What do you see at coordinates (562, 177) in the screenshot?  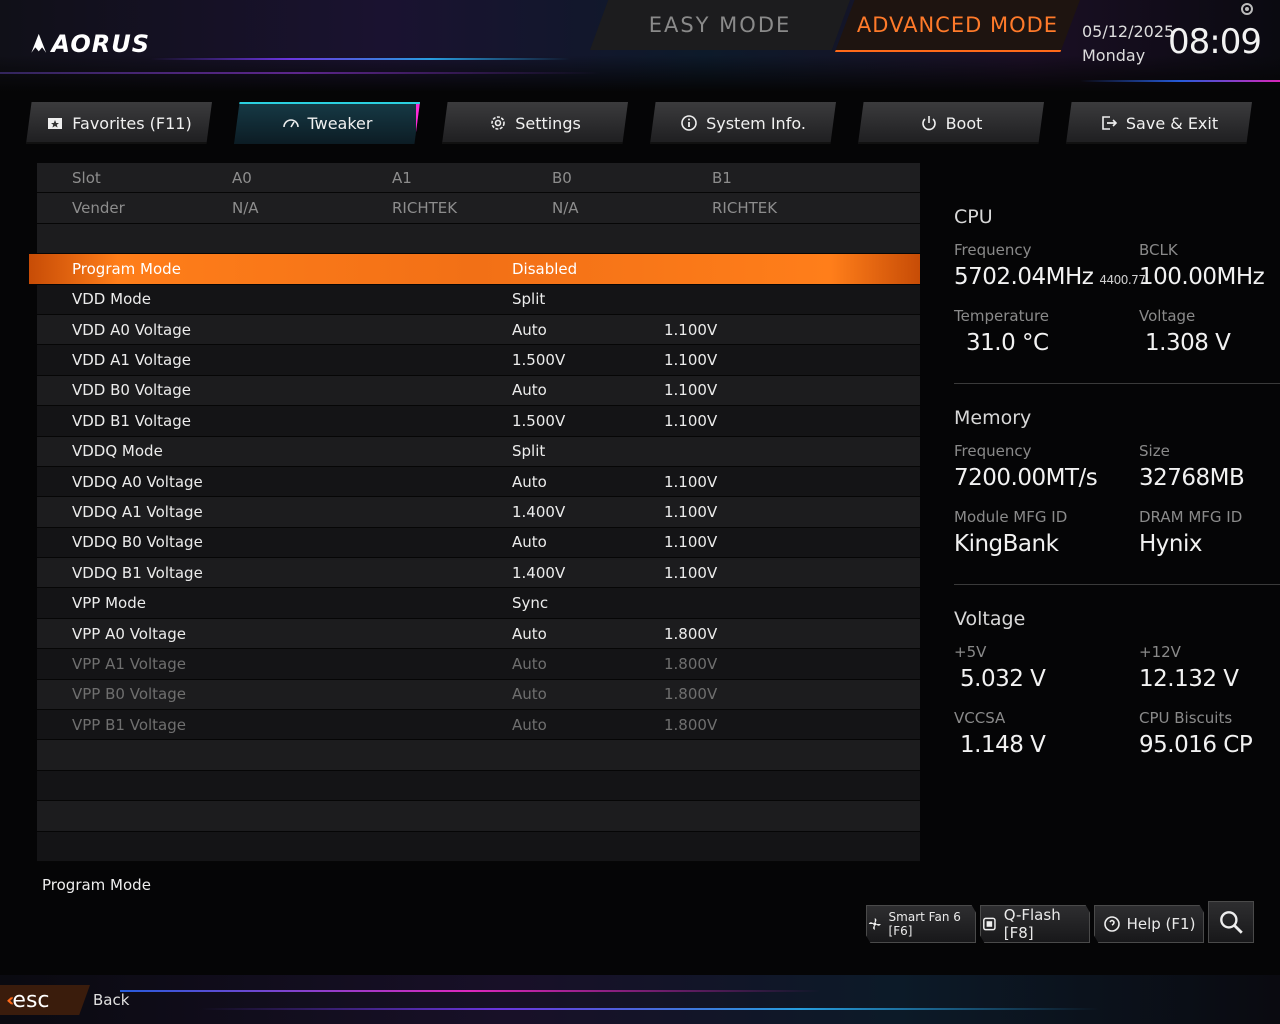 I see `slot-b0: B0` at bounding box center [562, 177].